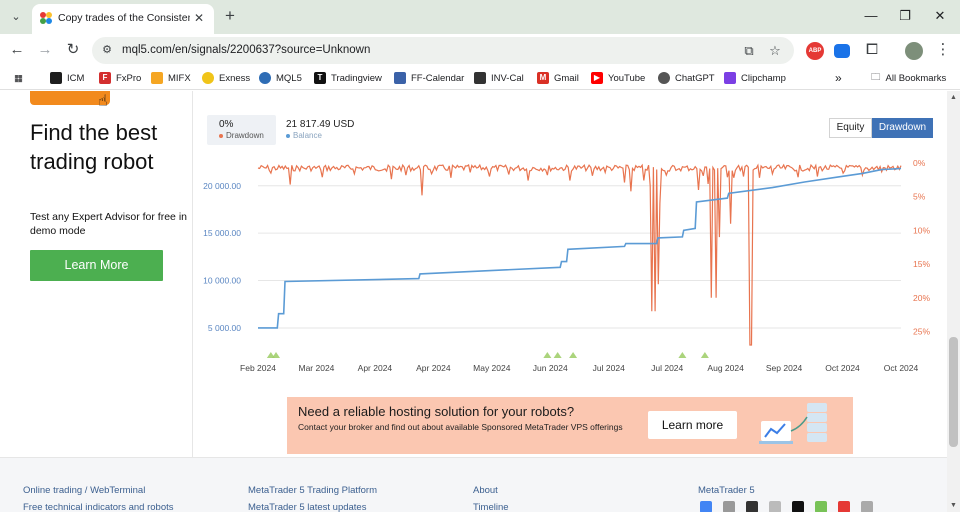 The height and width of the screenshot is (512, 960). What do you see at coordinates (842, 51) in the screenshot?
I see `extension-screen-icon` at bounding box center [842, 51].